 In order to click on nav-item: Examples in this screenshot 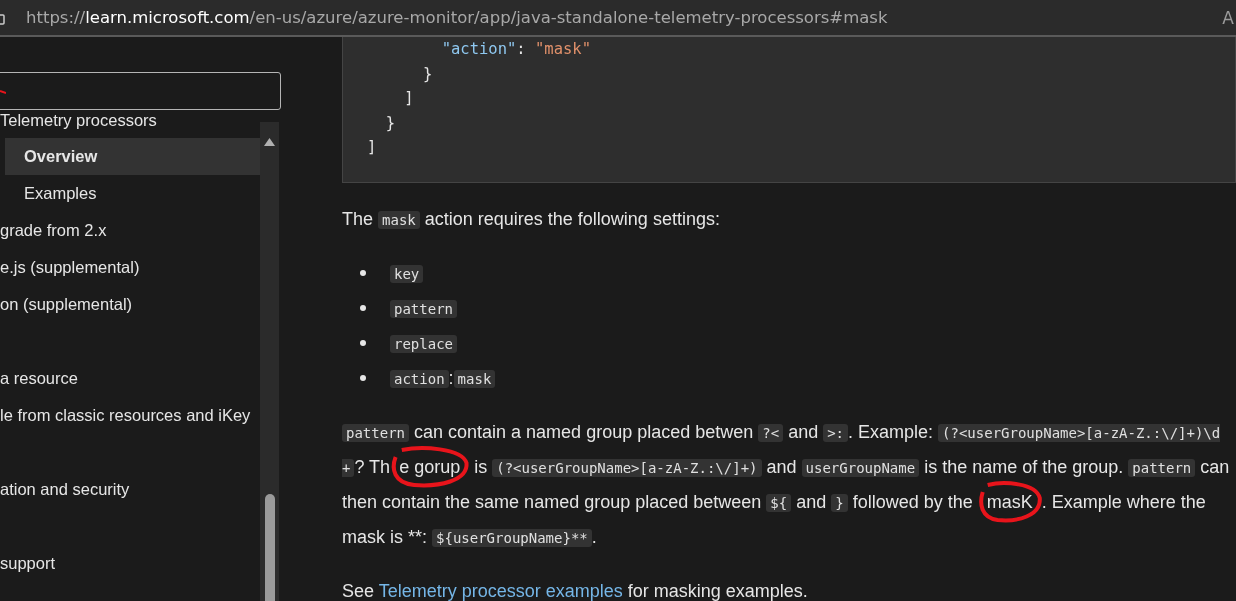, I will do `click(132, 193)`.